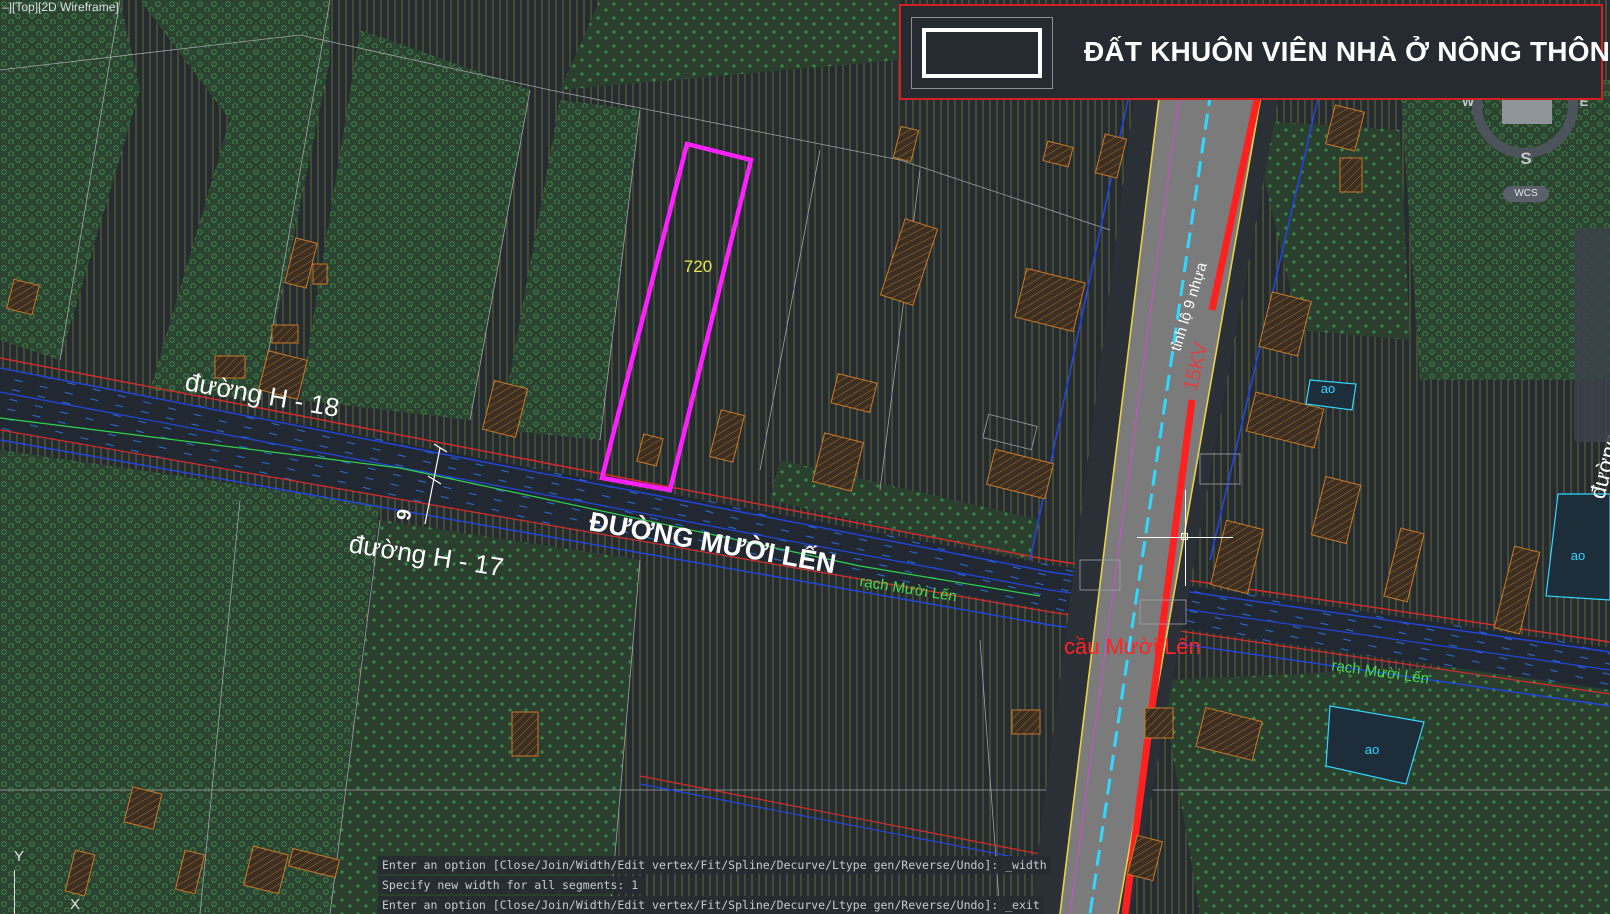 The height and width of the screenshot is (914, 1610). Describe the element at coordinates (19, 856) in the screenshot. I see `ucs-y-label: Y` at that location.